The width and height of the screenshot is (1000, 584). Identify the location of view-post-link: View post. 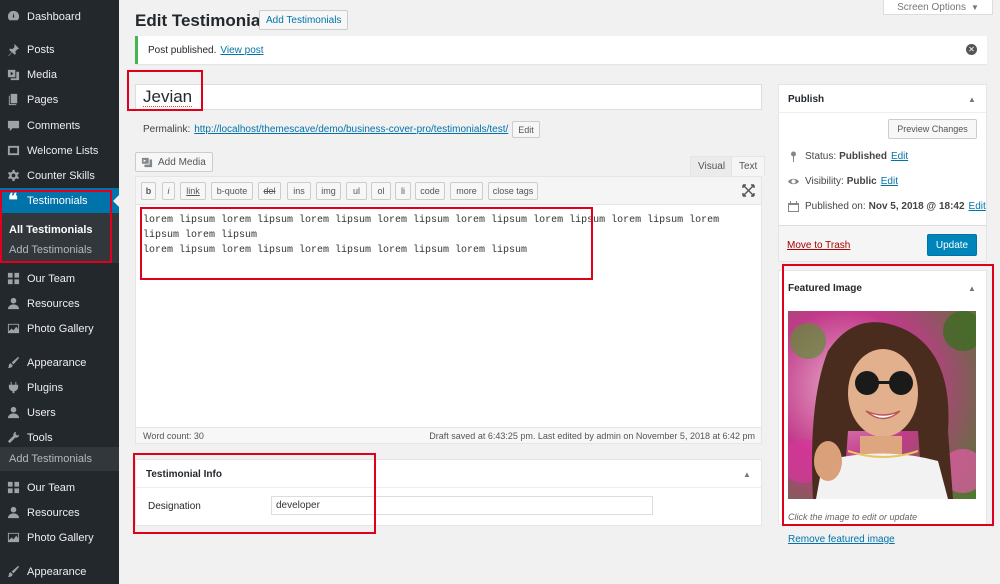
(241, 50).